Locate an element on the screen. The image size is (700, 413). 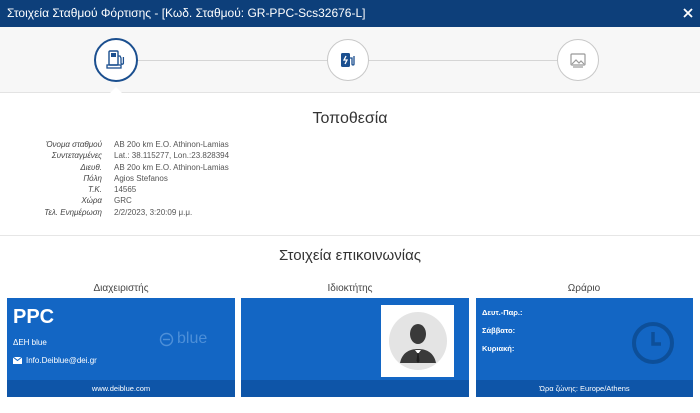
detail-label: Διευθ. is located at coordinates (91, 167).